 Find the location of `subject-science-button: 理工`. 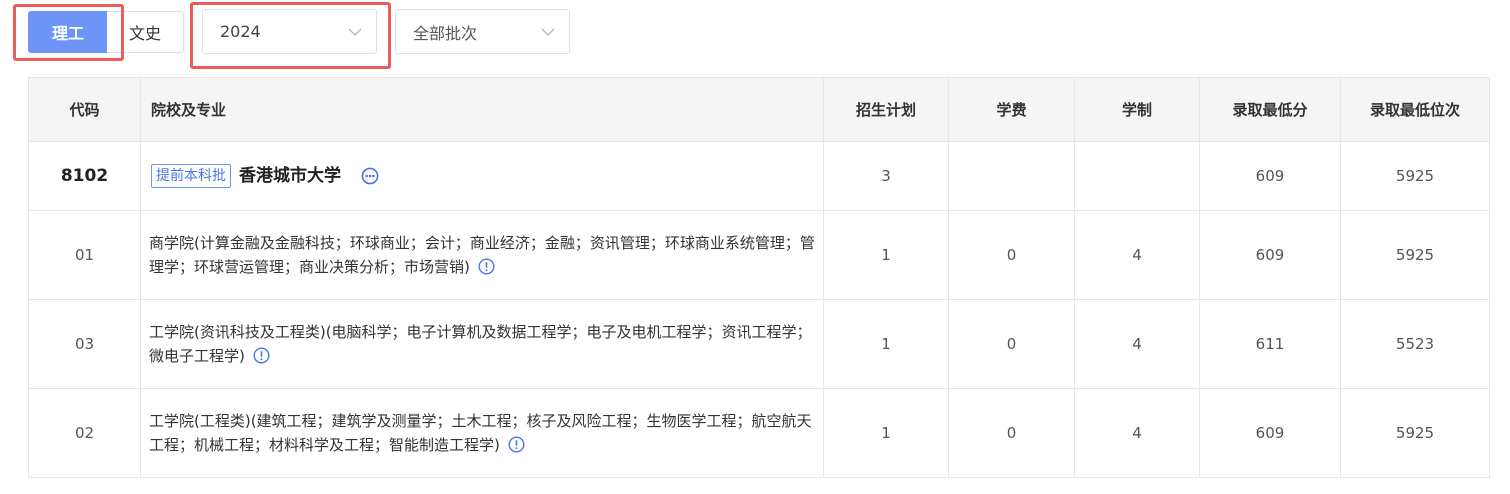

subject-science-button: 理工 is located at coordinates (68, 32).